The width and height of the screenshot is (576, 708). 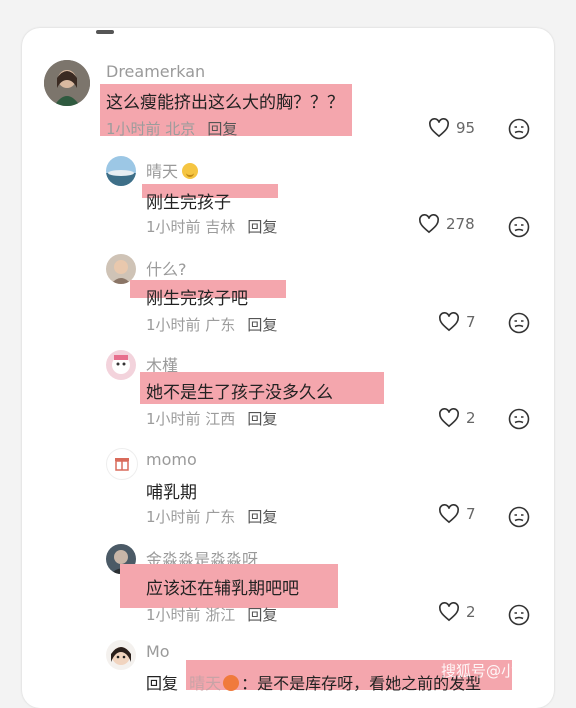 I want to click on username: momo, so click(x=171, y=459).